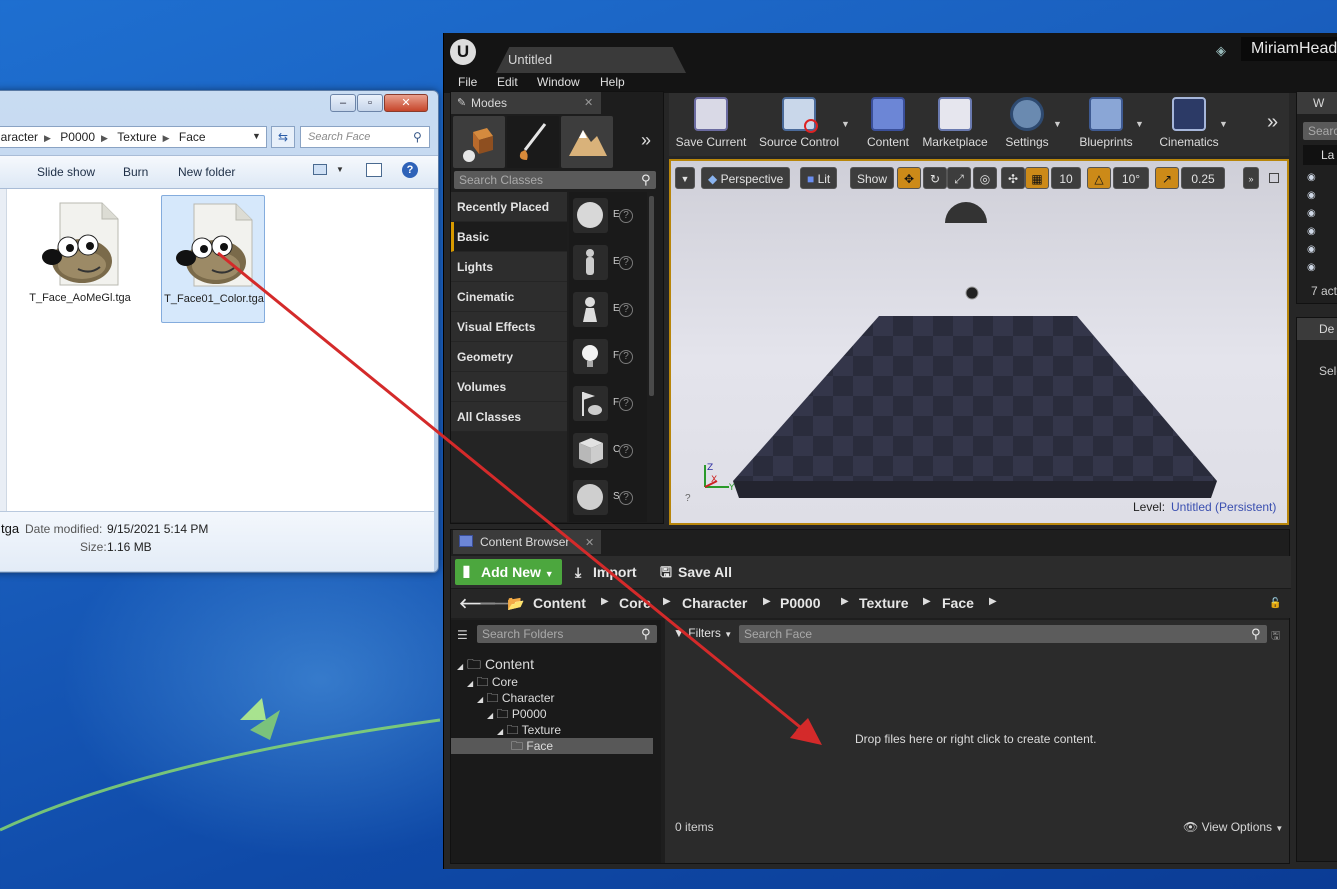 The height and width of the screenshot is (889, 1337). I want to click on level-tab: Untitled, so click(591, 60).